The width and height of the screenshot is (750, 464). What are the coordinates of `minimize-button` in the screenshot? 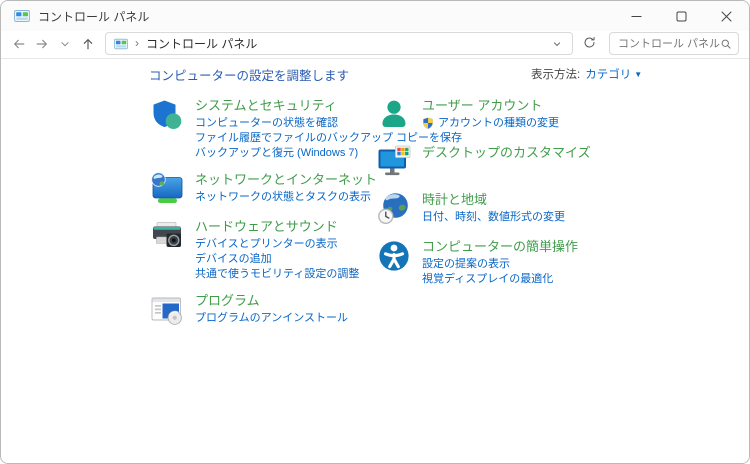 It's located at (636, 16).